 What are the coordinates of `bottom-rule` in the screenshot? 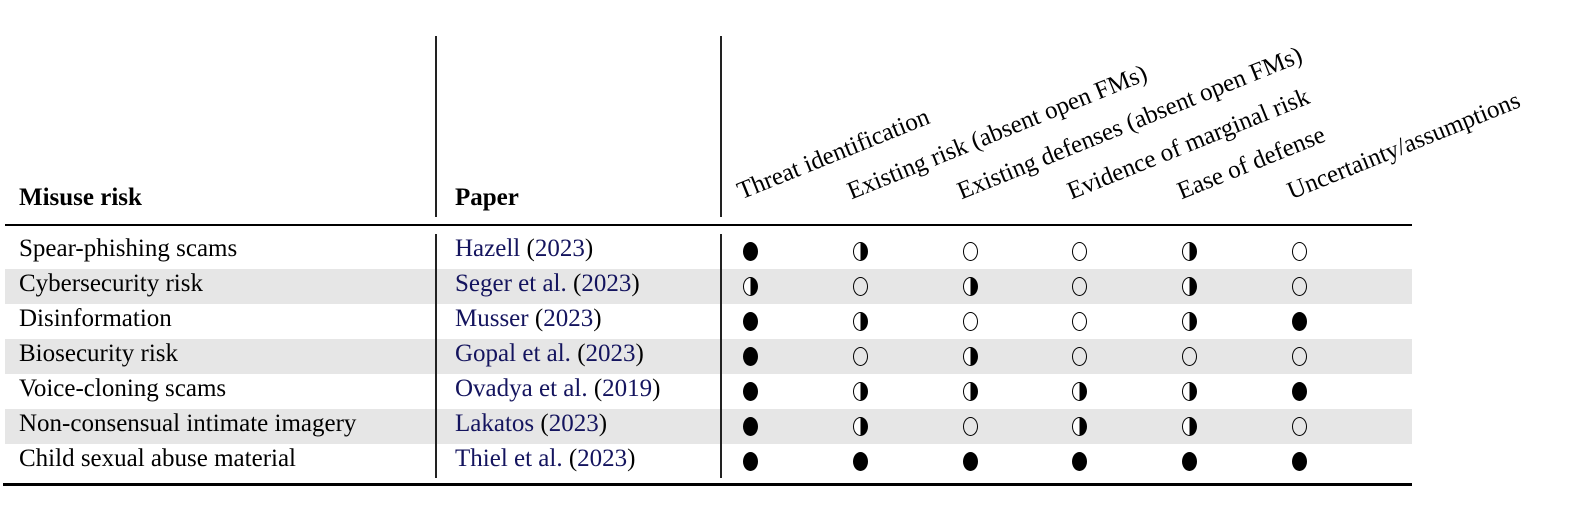 It's located at (707, 484).